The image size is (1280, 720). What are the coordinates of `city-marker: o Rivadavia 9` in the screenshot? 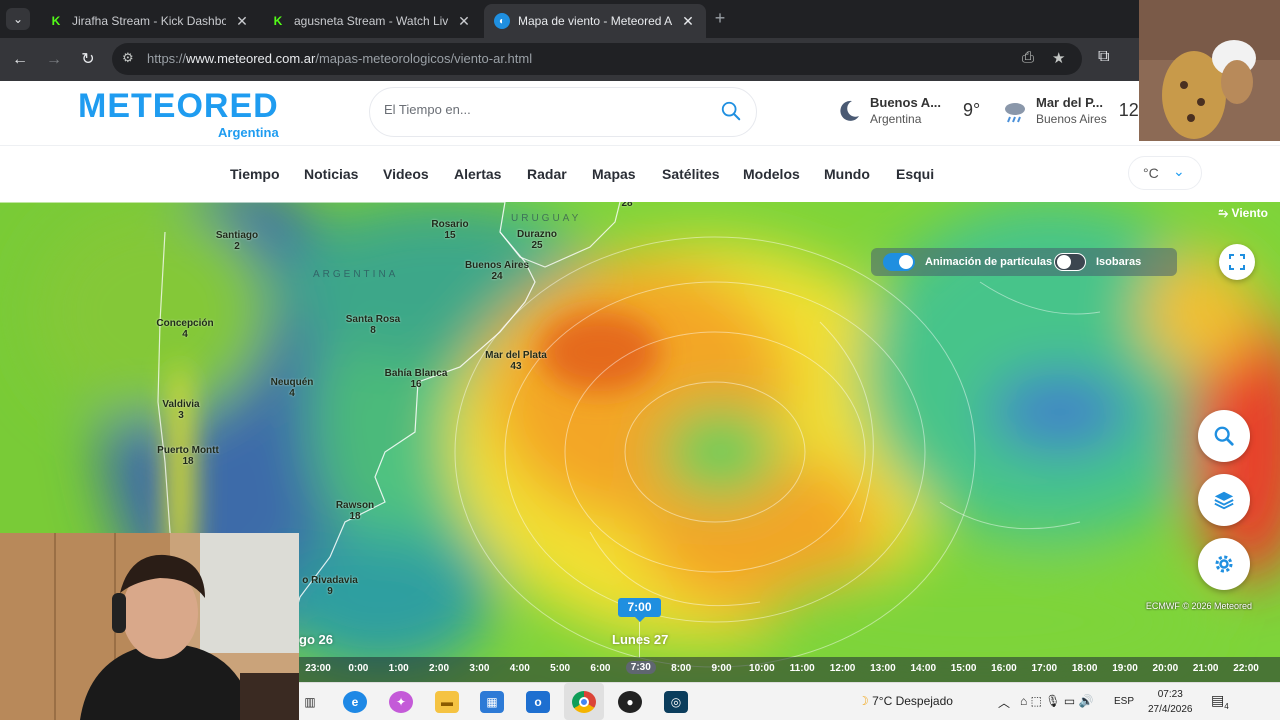 It's located at (330, 586).